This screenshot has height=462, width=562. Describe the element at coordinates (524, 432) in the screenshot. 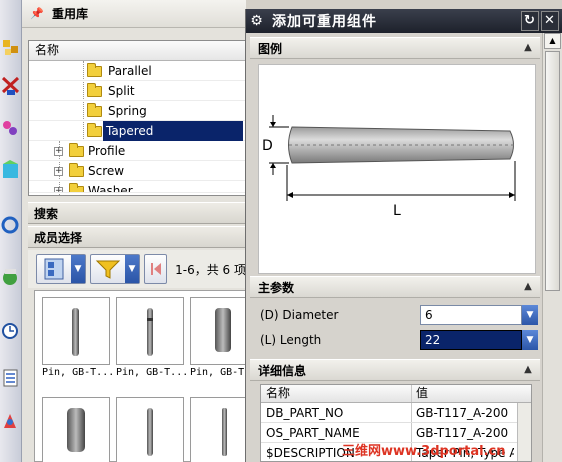

I see `table-scrollbar` at that location.